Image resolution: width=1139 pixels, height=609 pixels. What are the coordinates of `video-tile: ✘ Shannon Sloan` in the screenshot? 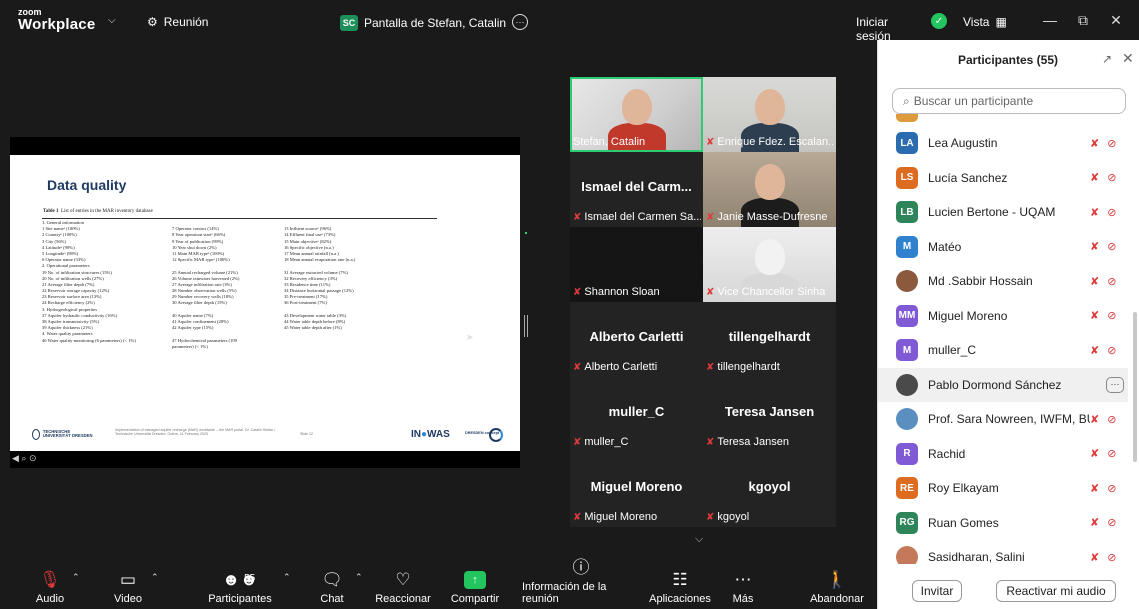 It's located at (636, 264).